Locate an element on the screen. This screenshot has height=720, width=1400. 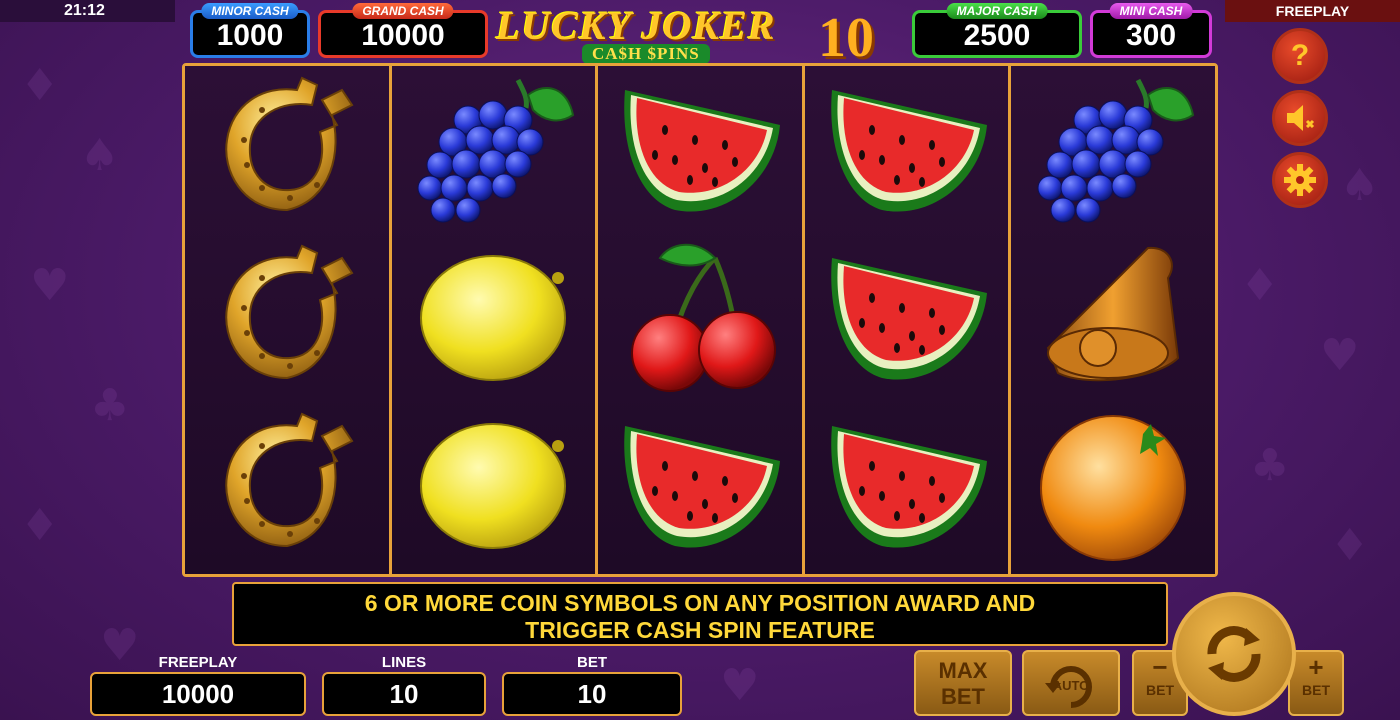
auto-spin-button: AUTO is located at coordinates (1071, 683).